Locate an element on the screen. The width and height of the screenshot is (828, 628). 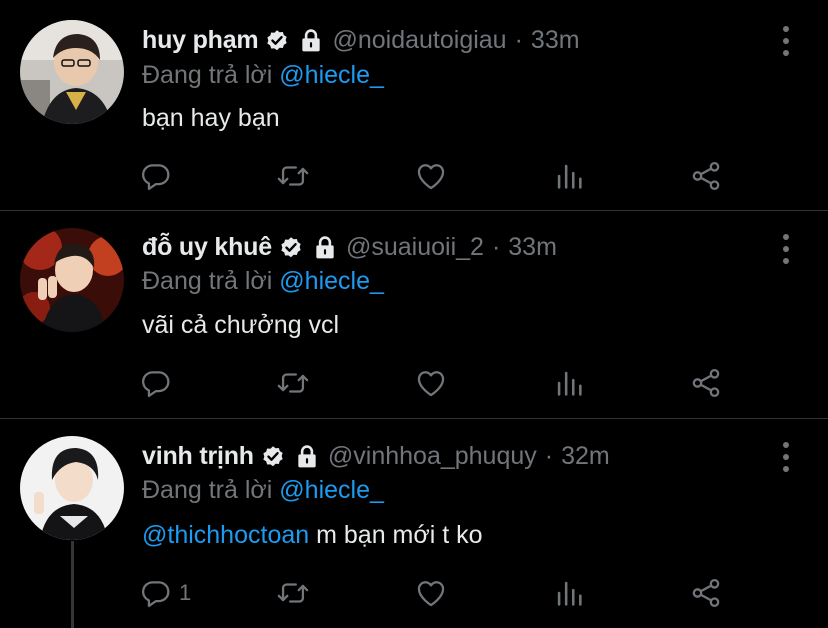
tweet-header: vinh trịnh @vinhhoa_phuquy · 32m is located at coordinates (376, 456).